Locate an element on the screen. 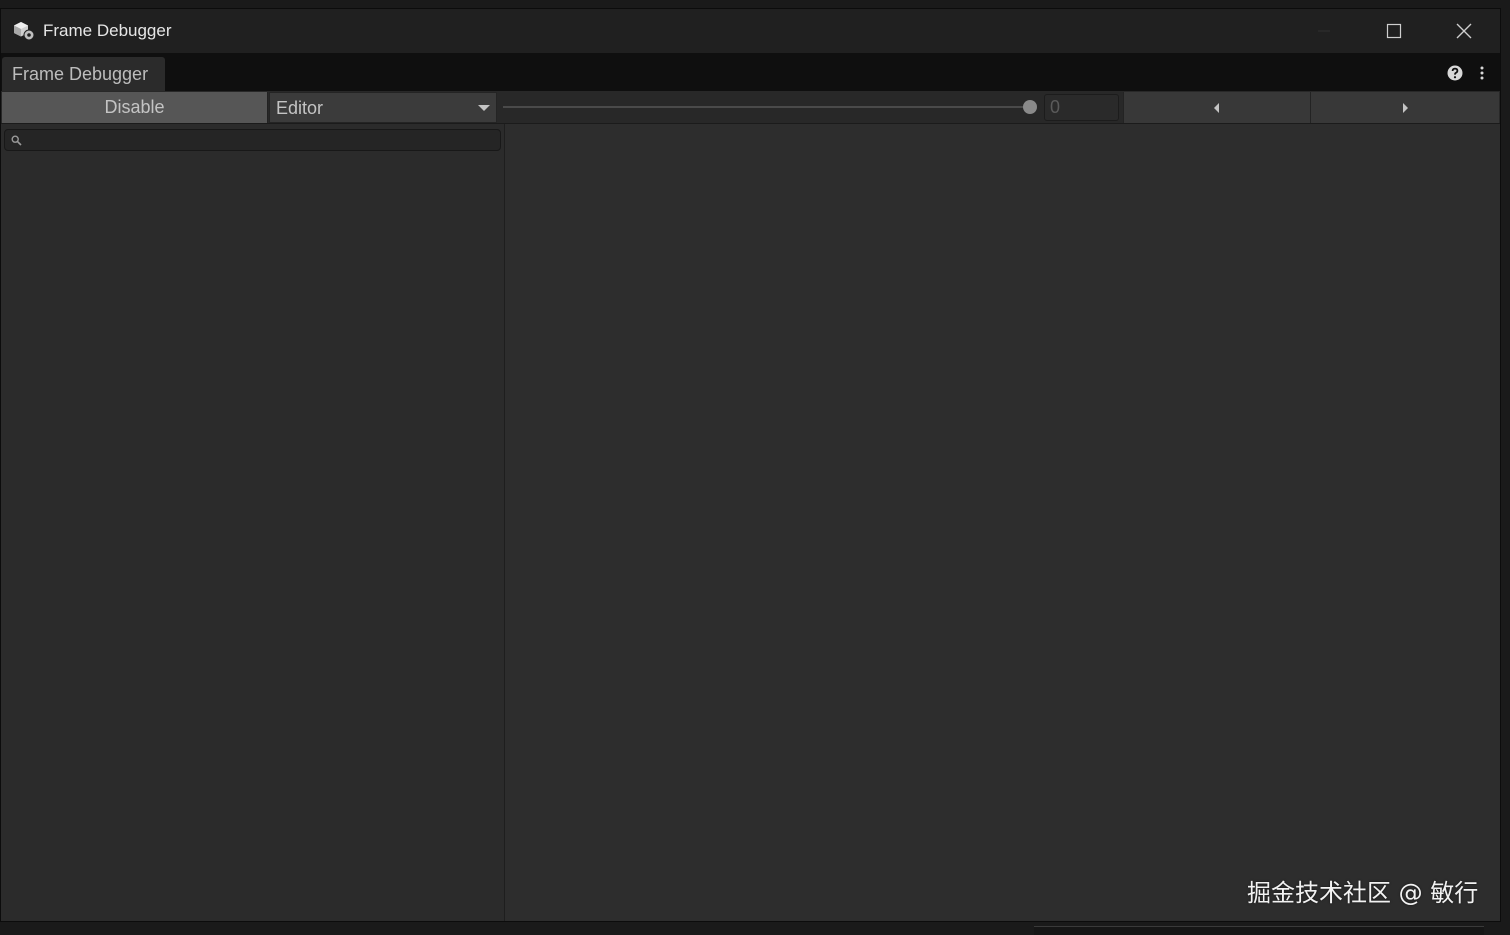 This screenshot has width=1510, height=935. maximize-button is located at coordinates (1394, 31).